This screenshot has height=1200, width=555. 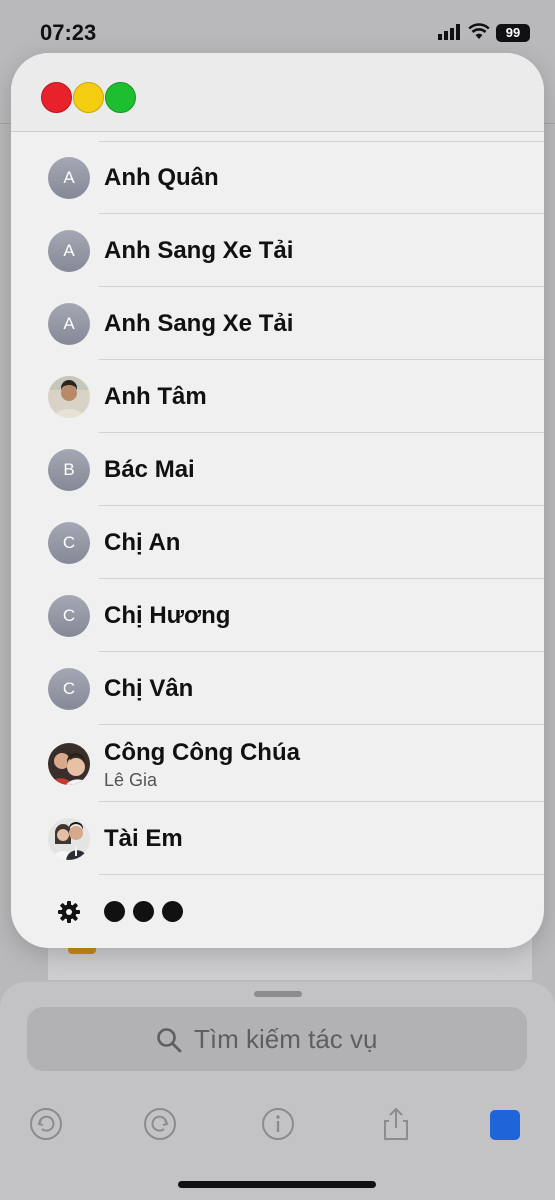 I want to click on battery-indicator: 99, so click(x=513, y=33).